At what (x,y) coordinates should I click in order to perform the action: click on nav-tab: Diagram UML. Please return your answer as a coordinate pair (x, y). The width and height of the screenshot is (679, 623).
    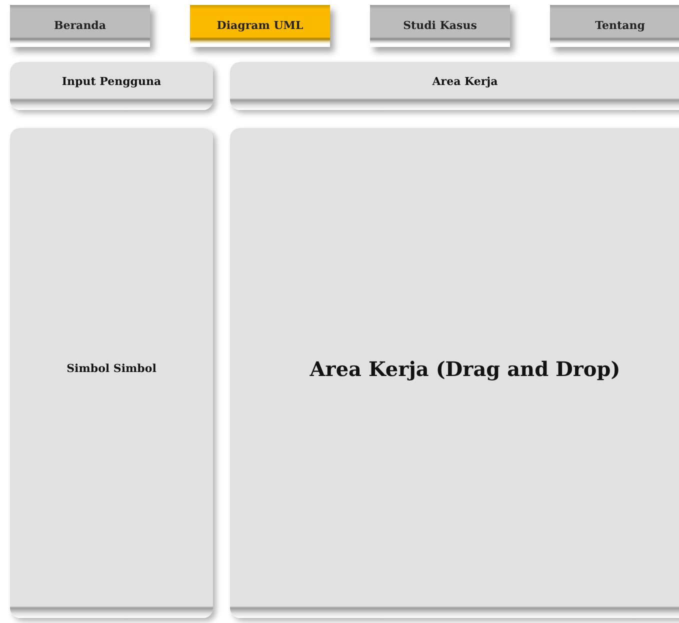
    Looking at the image, I should click on (260, 26).